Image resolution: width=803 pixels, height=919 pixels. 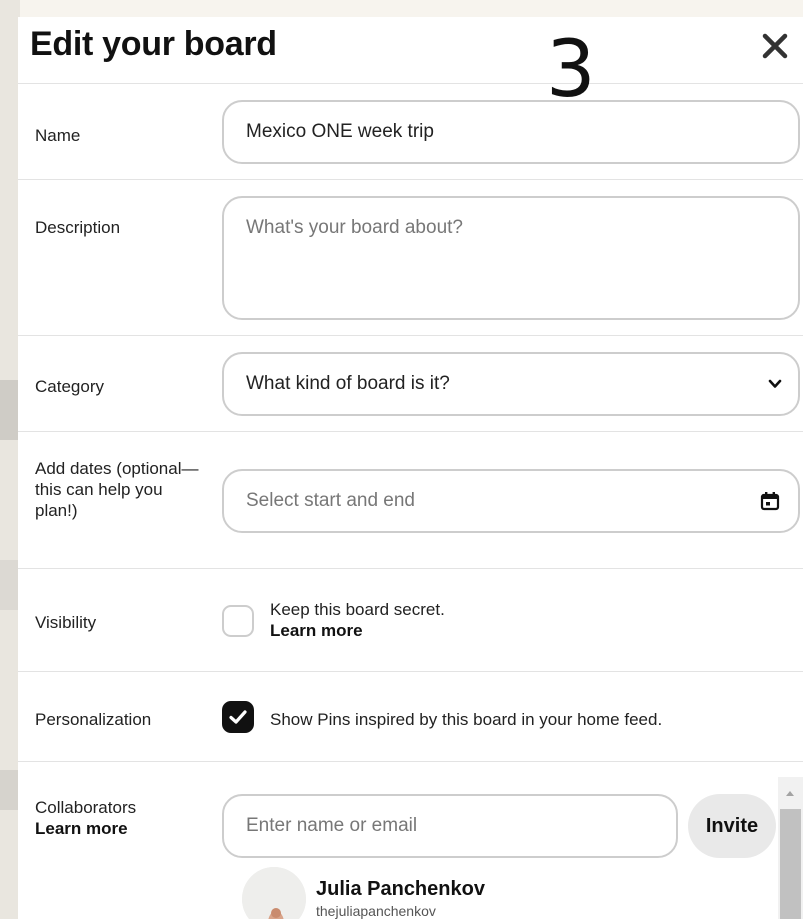 What do you see at coordinates (58, 135) in the screenshot?
I see `name-label: Name` at bounding box center [58, 135].